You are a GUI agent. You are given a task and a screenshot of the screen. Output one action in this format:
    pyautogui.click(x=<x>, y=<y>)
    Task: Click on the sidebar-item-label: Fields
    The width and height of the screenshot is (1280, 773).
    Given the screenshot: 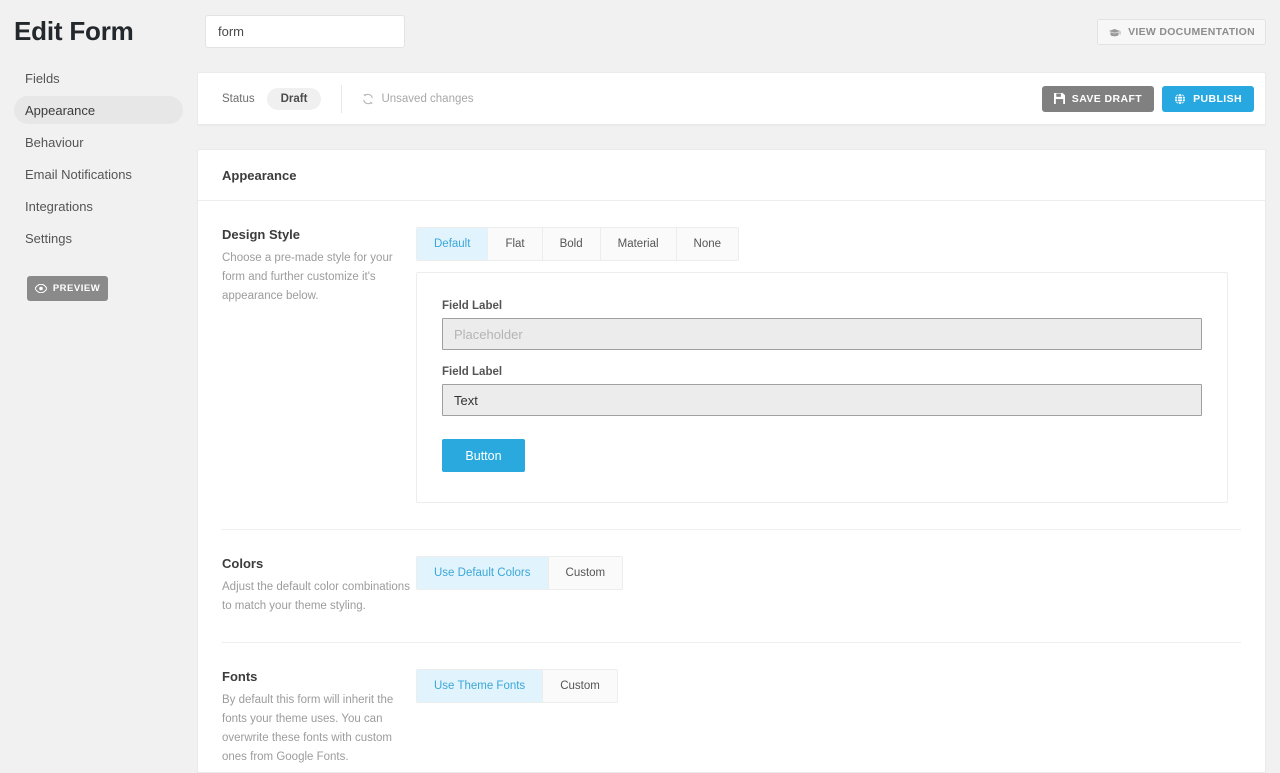 What is the action you would take?
    pyautogui.click(x=42, y=78)
    